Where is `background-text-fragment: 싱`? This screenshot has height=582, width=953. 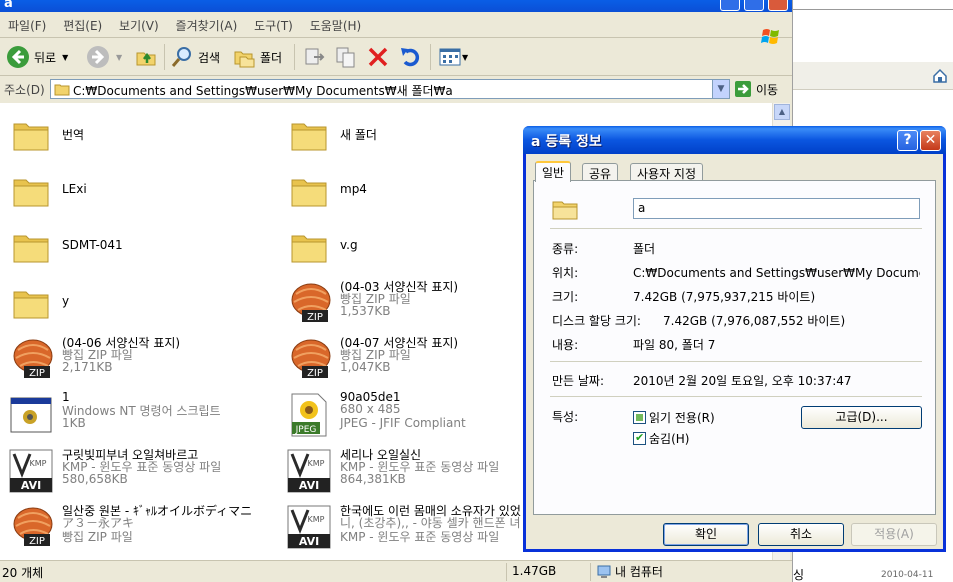
background-text-fragment: 싱 is located at coordinates (799, 575).